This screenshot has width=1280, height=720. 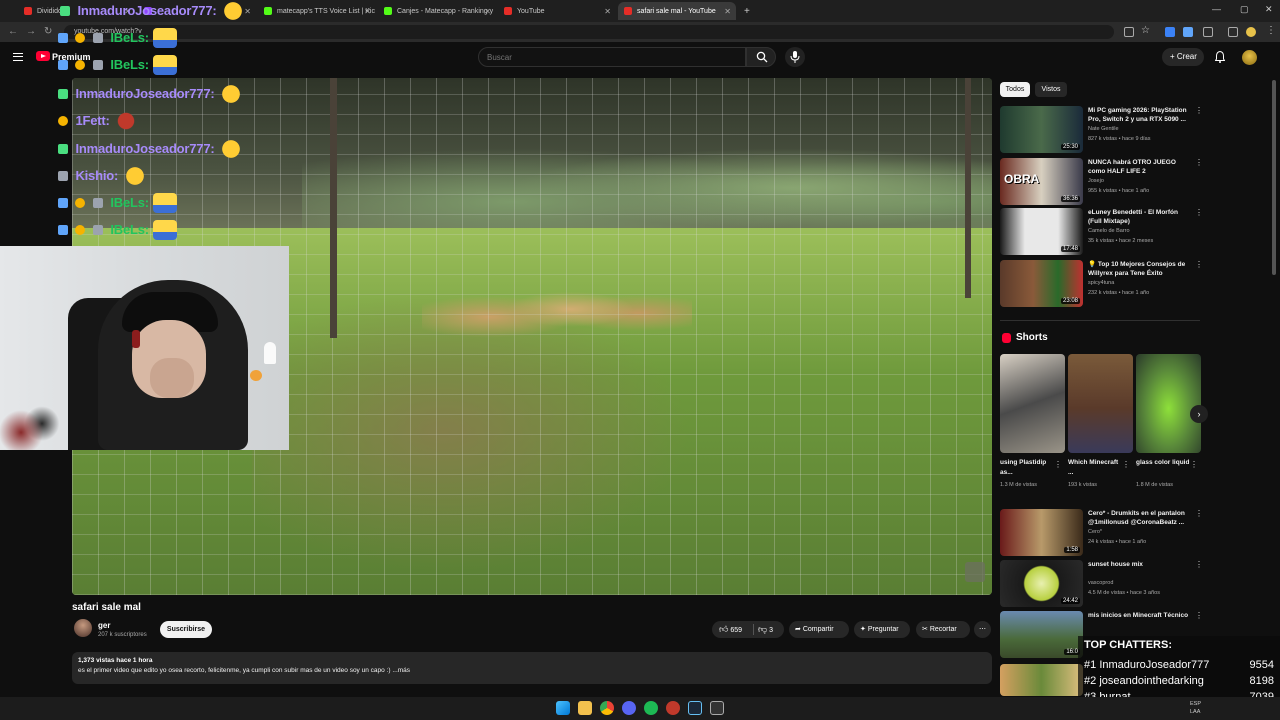 I want to click on short-title: glass color liquid, so click(x=1163, y=463).